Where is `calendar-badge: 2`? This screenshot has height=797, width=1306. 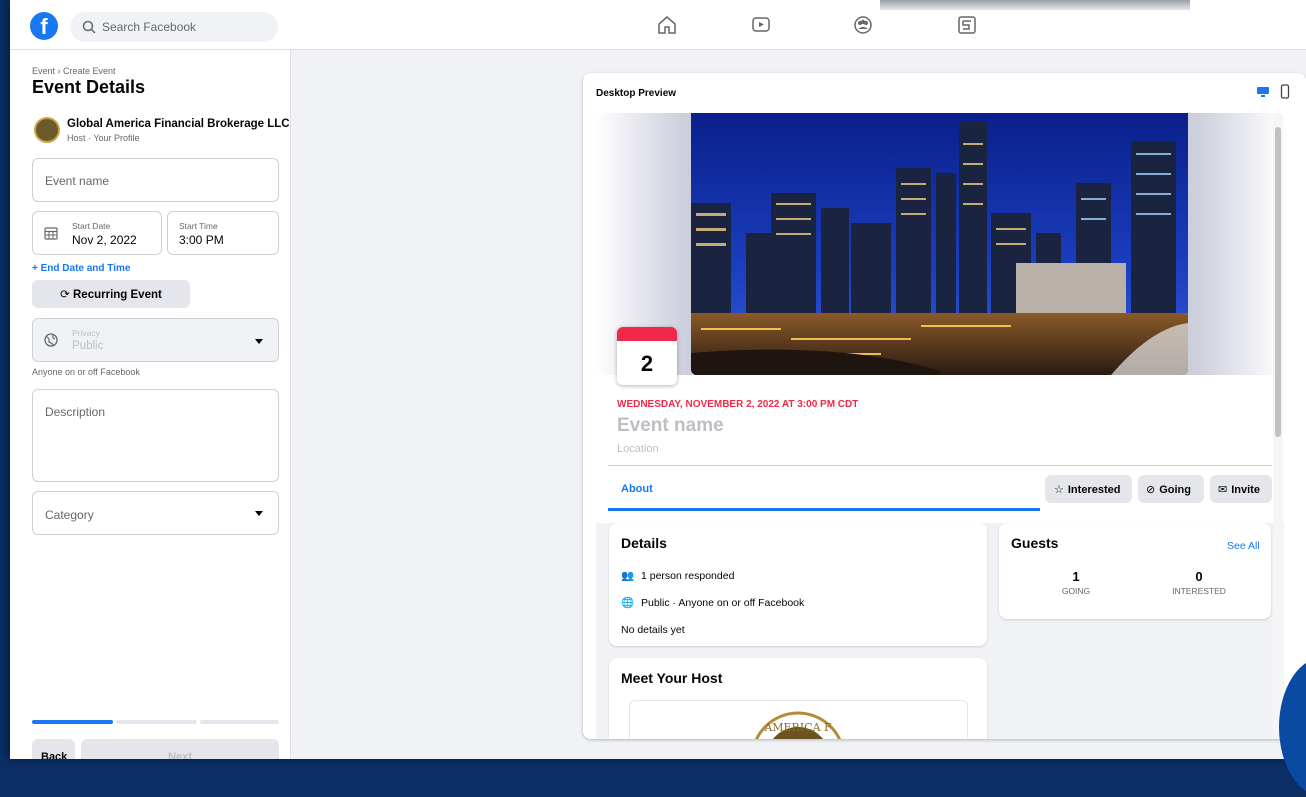 calendar-badge: 2 is located at coordinates (647, 356).